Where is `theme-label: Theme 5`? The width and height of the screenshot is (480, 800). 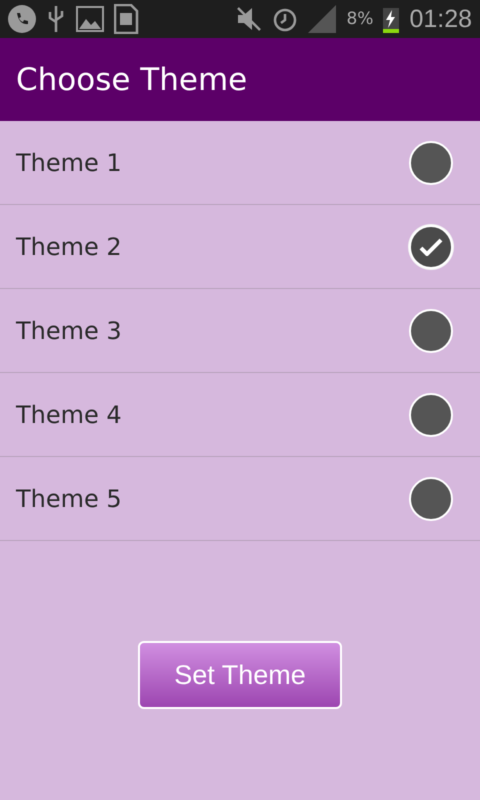 theme-label: Theme 5 is located at coordinates (69, 498).